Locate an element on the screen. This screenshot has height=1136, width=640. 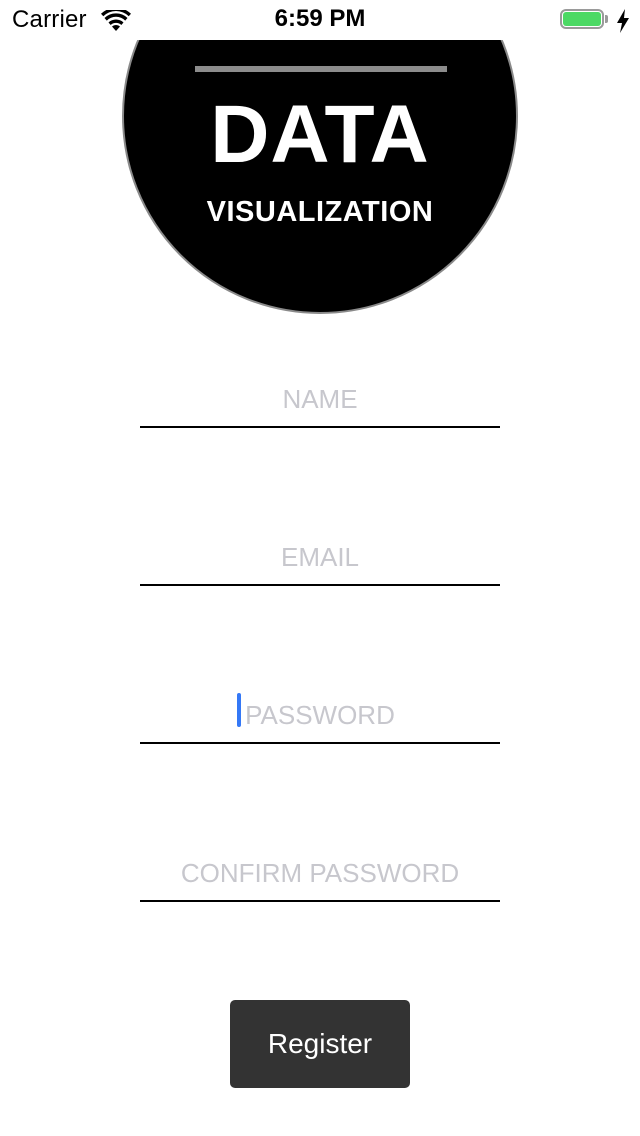
confirm-password-input is located at coordinates (320, 873).